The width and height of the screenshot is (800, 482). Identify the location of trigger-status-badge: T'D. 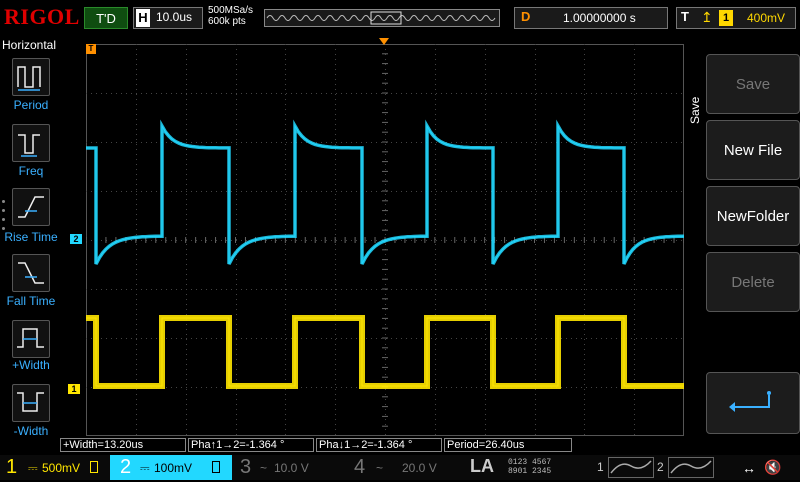
(106, 18).